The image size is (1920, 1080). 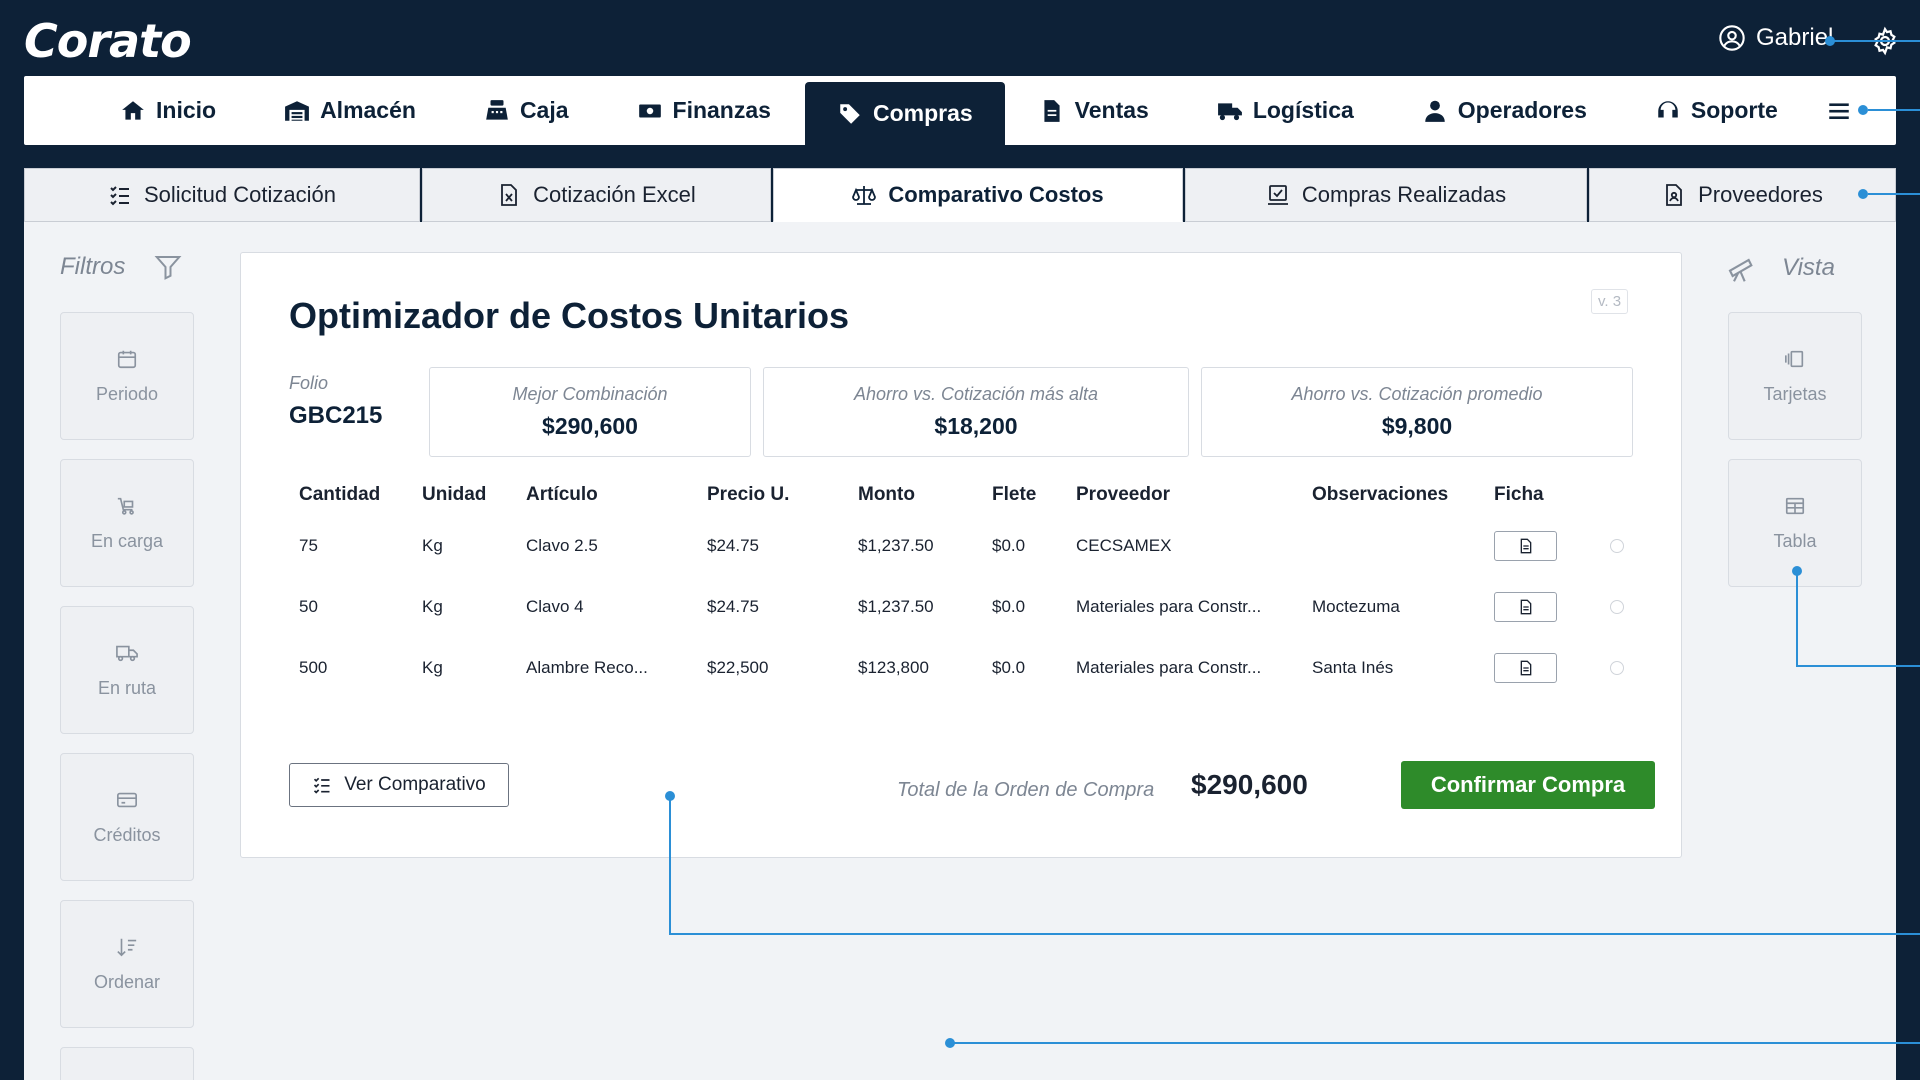 What do you see at coordinates (614, 194) in the screenshot?
I see `tab-label: Cotización Excel` at bounding box center [614, 194].